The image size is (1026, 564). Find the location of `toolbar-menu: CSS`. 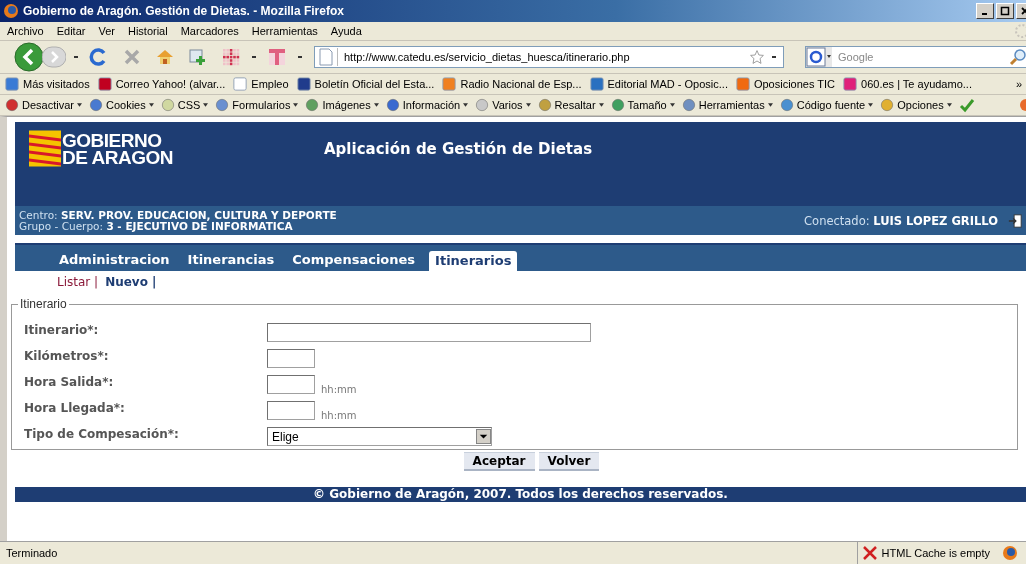

toolbar-menu: CSS is located at coordinates (184, 105).